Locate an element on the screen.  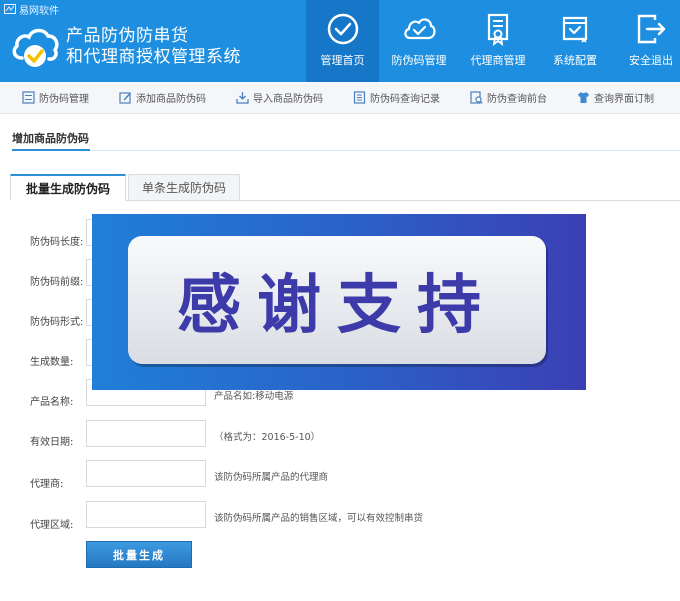
config-box-icon is located at coordinates (575, 29).